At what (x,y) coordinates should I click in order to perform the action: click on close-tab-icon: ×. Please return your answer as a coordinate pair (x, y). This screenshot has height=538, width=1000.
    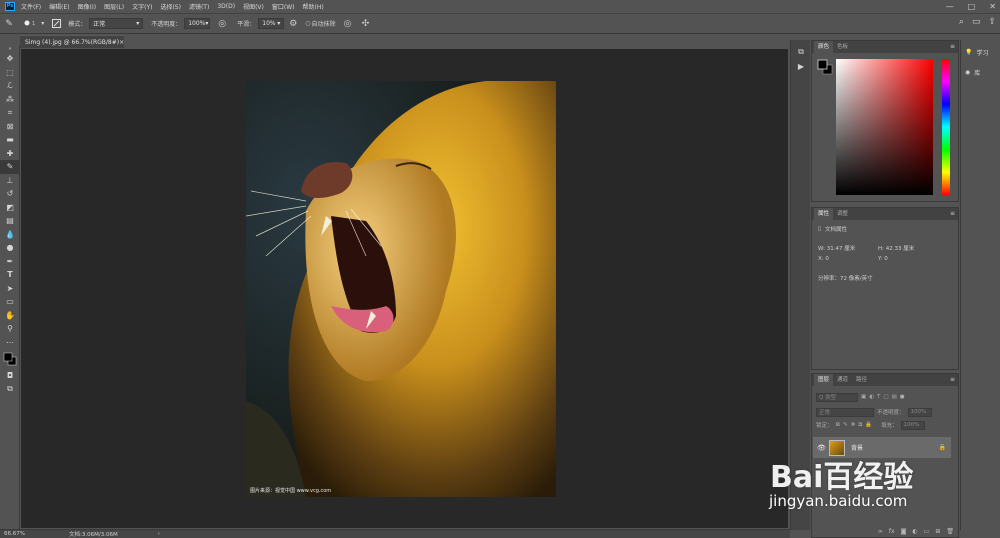
    Looking at the image, I should click on (121, 42).